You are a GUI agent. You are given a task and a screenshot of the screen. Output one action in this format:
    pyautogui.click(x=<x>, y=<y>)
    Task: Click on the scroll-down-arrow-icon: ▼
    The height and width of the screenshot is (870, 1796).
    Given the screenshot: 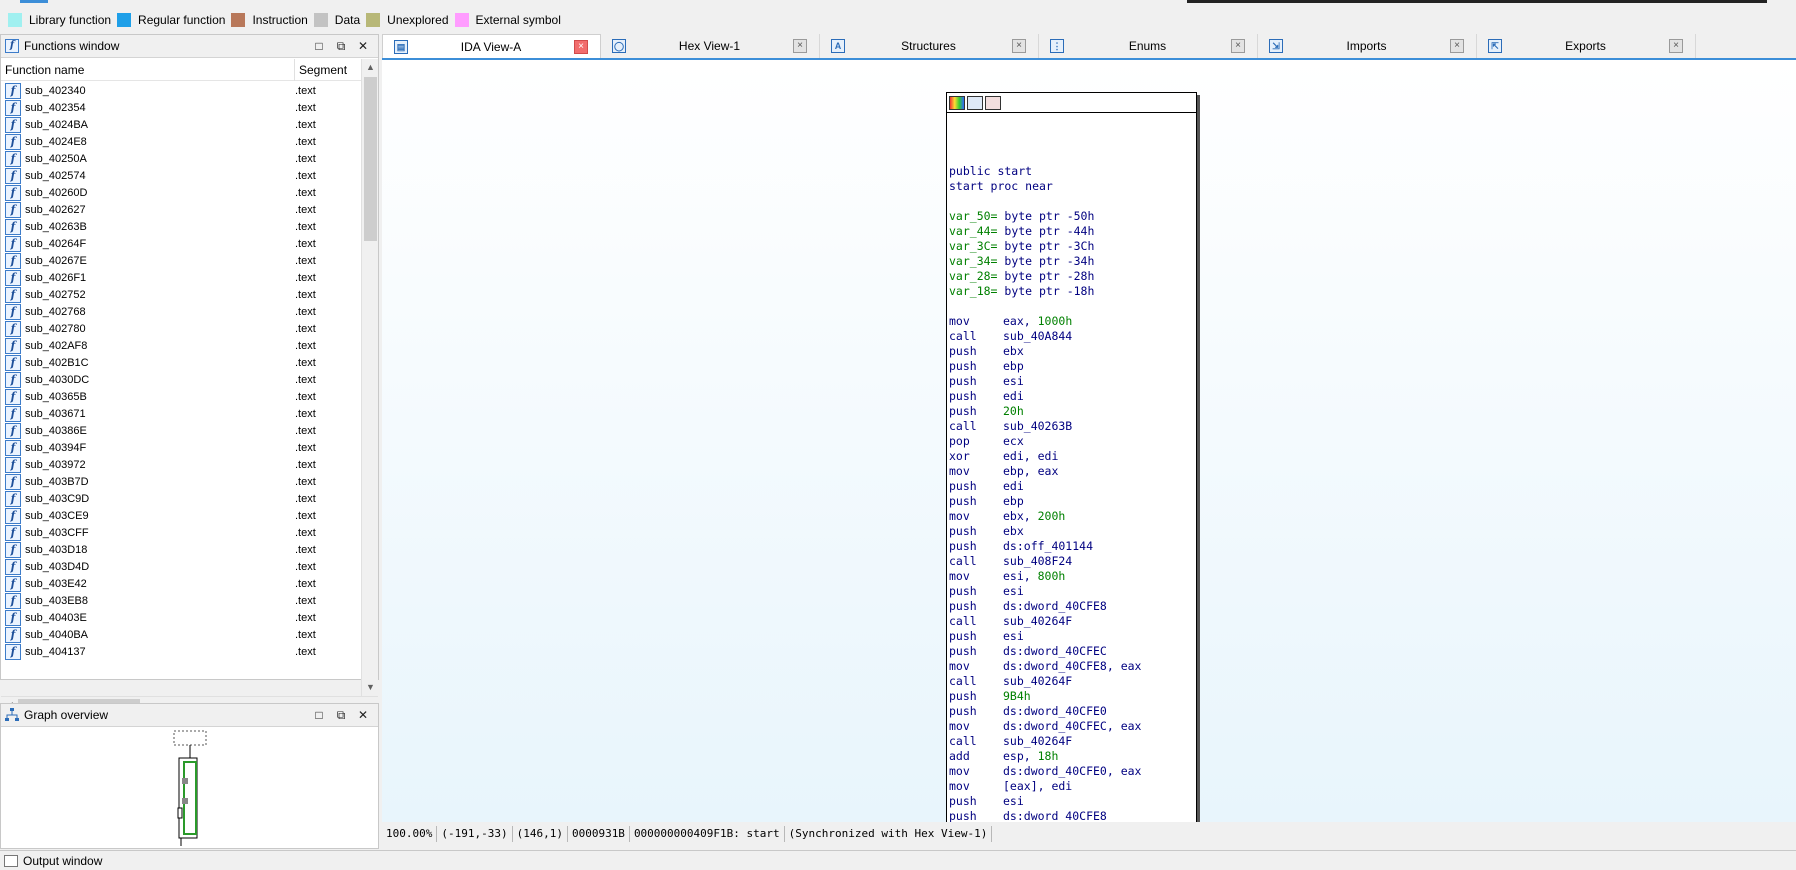 What is the action you would take?
    pyautogui.click(x=370, y=687)
    